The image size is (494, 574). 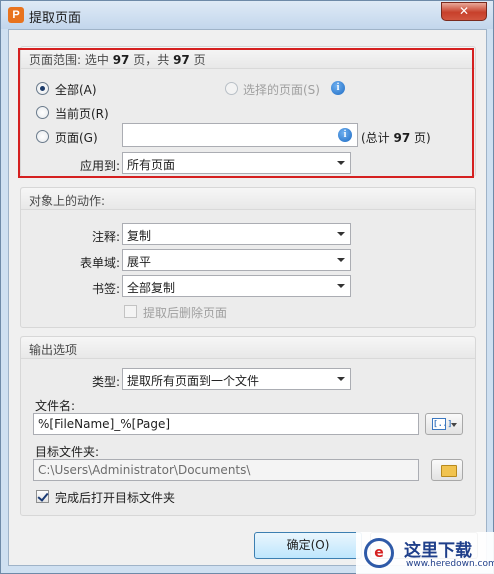 I want to click on output-type-label: 类型:, so click(x=106, y=382).